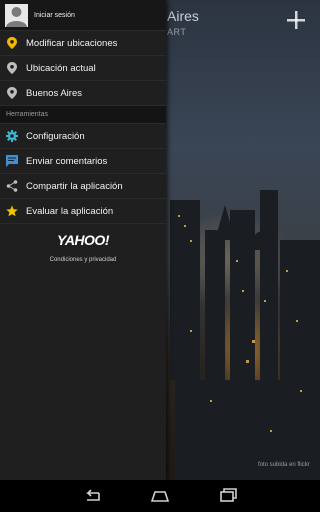  Describe the element at coordinates (83, 93) in the screenshot. I see `menu-item-buenos-aires: Buenos Aires` at that location.